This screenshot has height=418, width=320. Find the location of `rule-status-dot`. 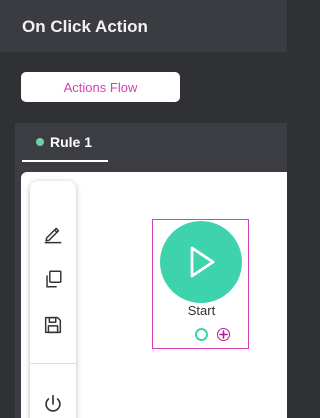

rule-status-dot is located at coordinates (40, 142).